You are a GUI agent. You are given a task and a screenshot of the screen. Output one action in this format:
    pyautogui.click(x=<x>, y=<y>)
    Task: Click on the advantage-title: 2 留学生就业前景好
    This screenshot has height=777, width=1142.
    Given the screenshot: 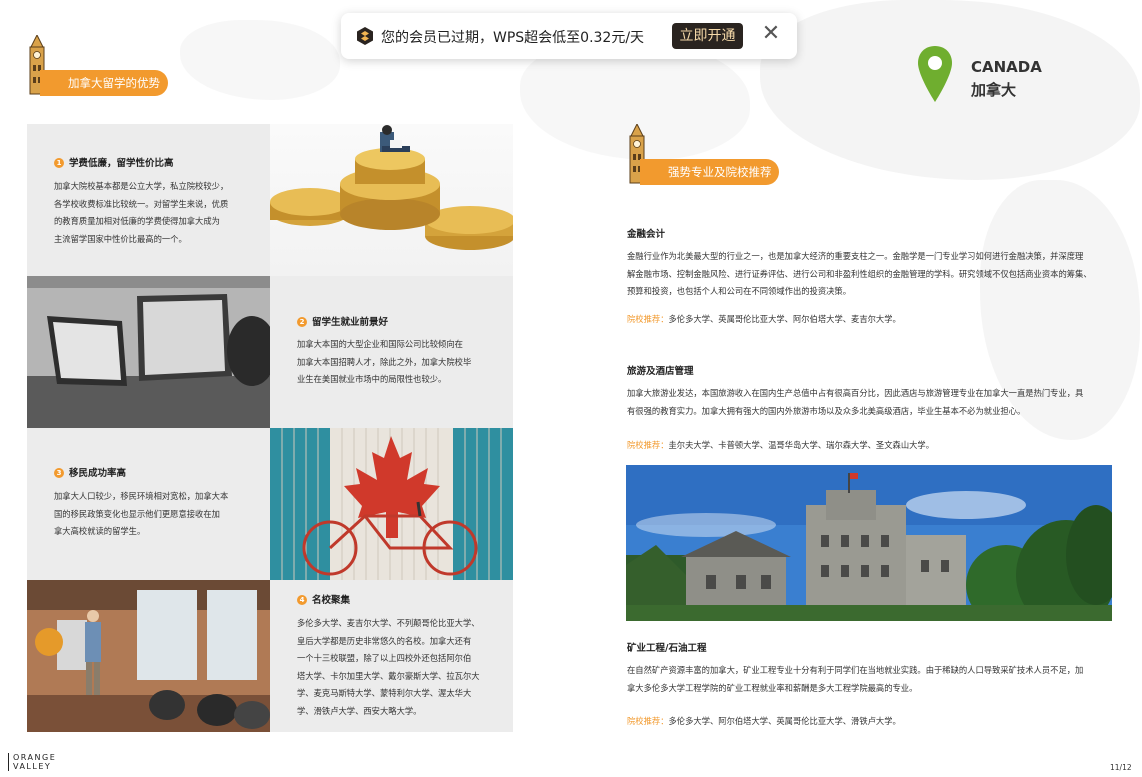 What is the action you would take?
    pyautogui.click(x=342, y=321)
    